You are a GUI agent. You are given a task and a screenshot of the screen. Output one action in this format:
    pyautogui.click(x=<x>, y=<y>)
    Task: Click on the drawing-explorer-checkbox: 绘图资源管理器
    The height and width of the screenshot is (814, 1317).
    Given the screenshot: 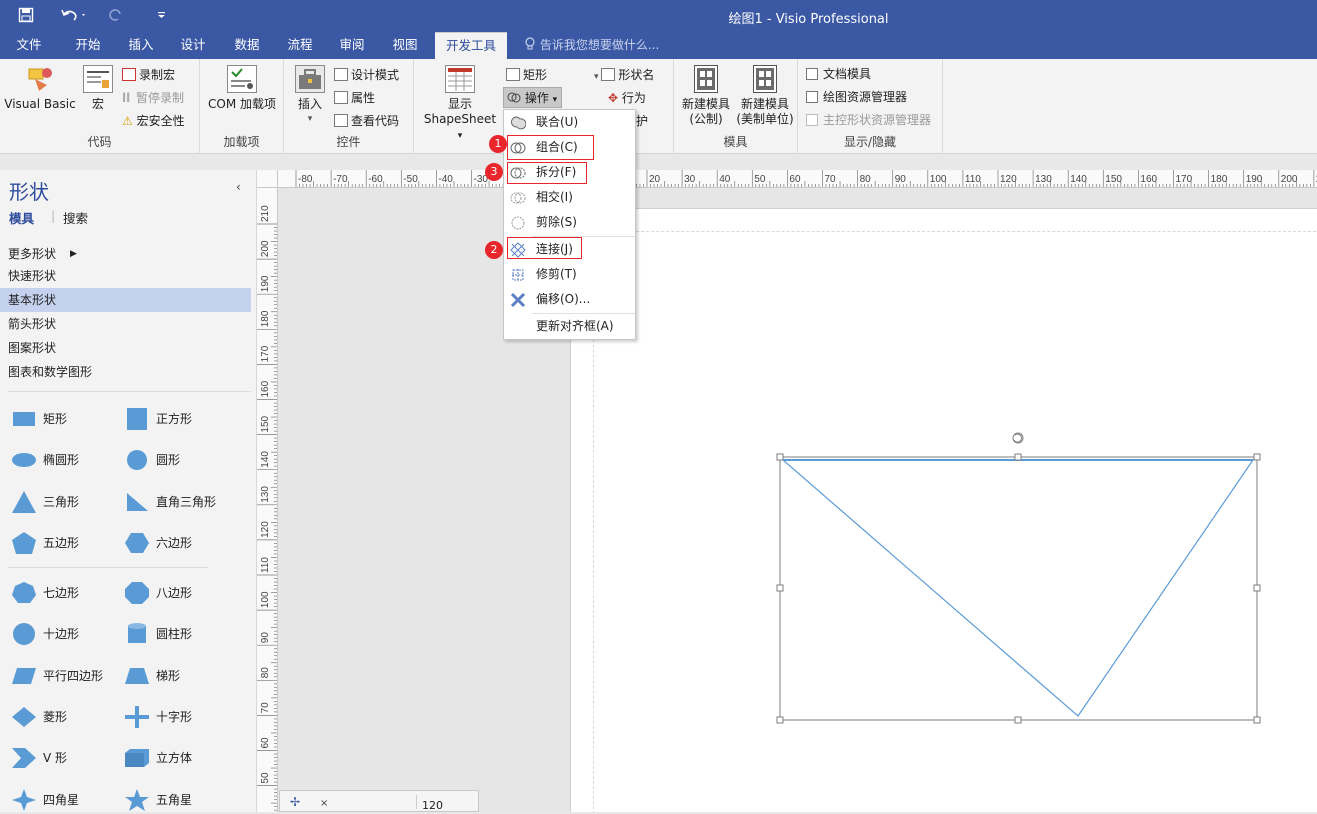 What is the action you would take?
    pyautogui.click(x=856, y=96)
    